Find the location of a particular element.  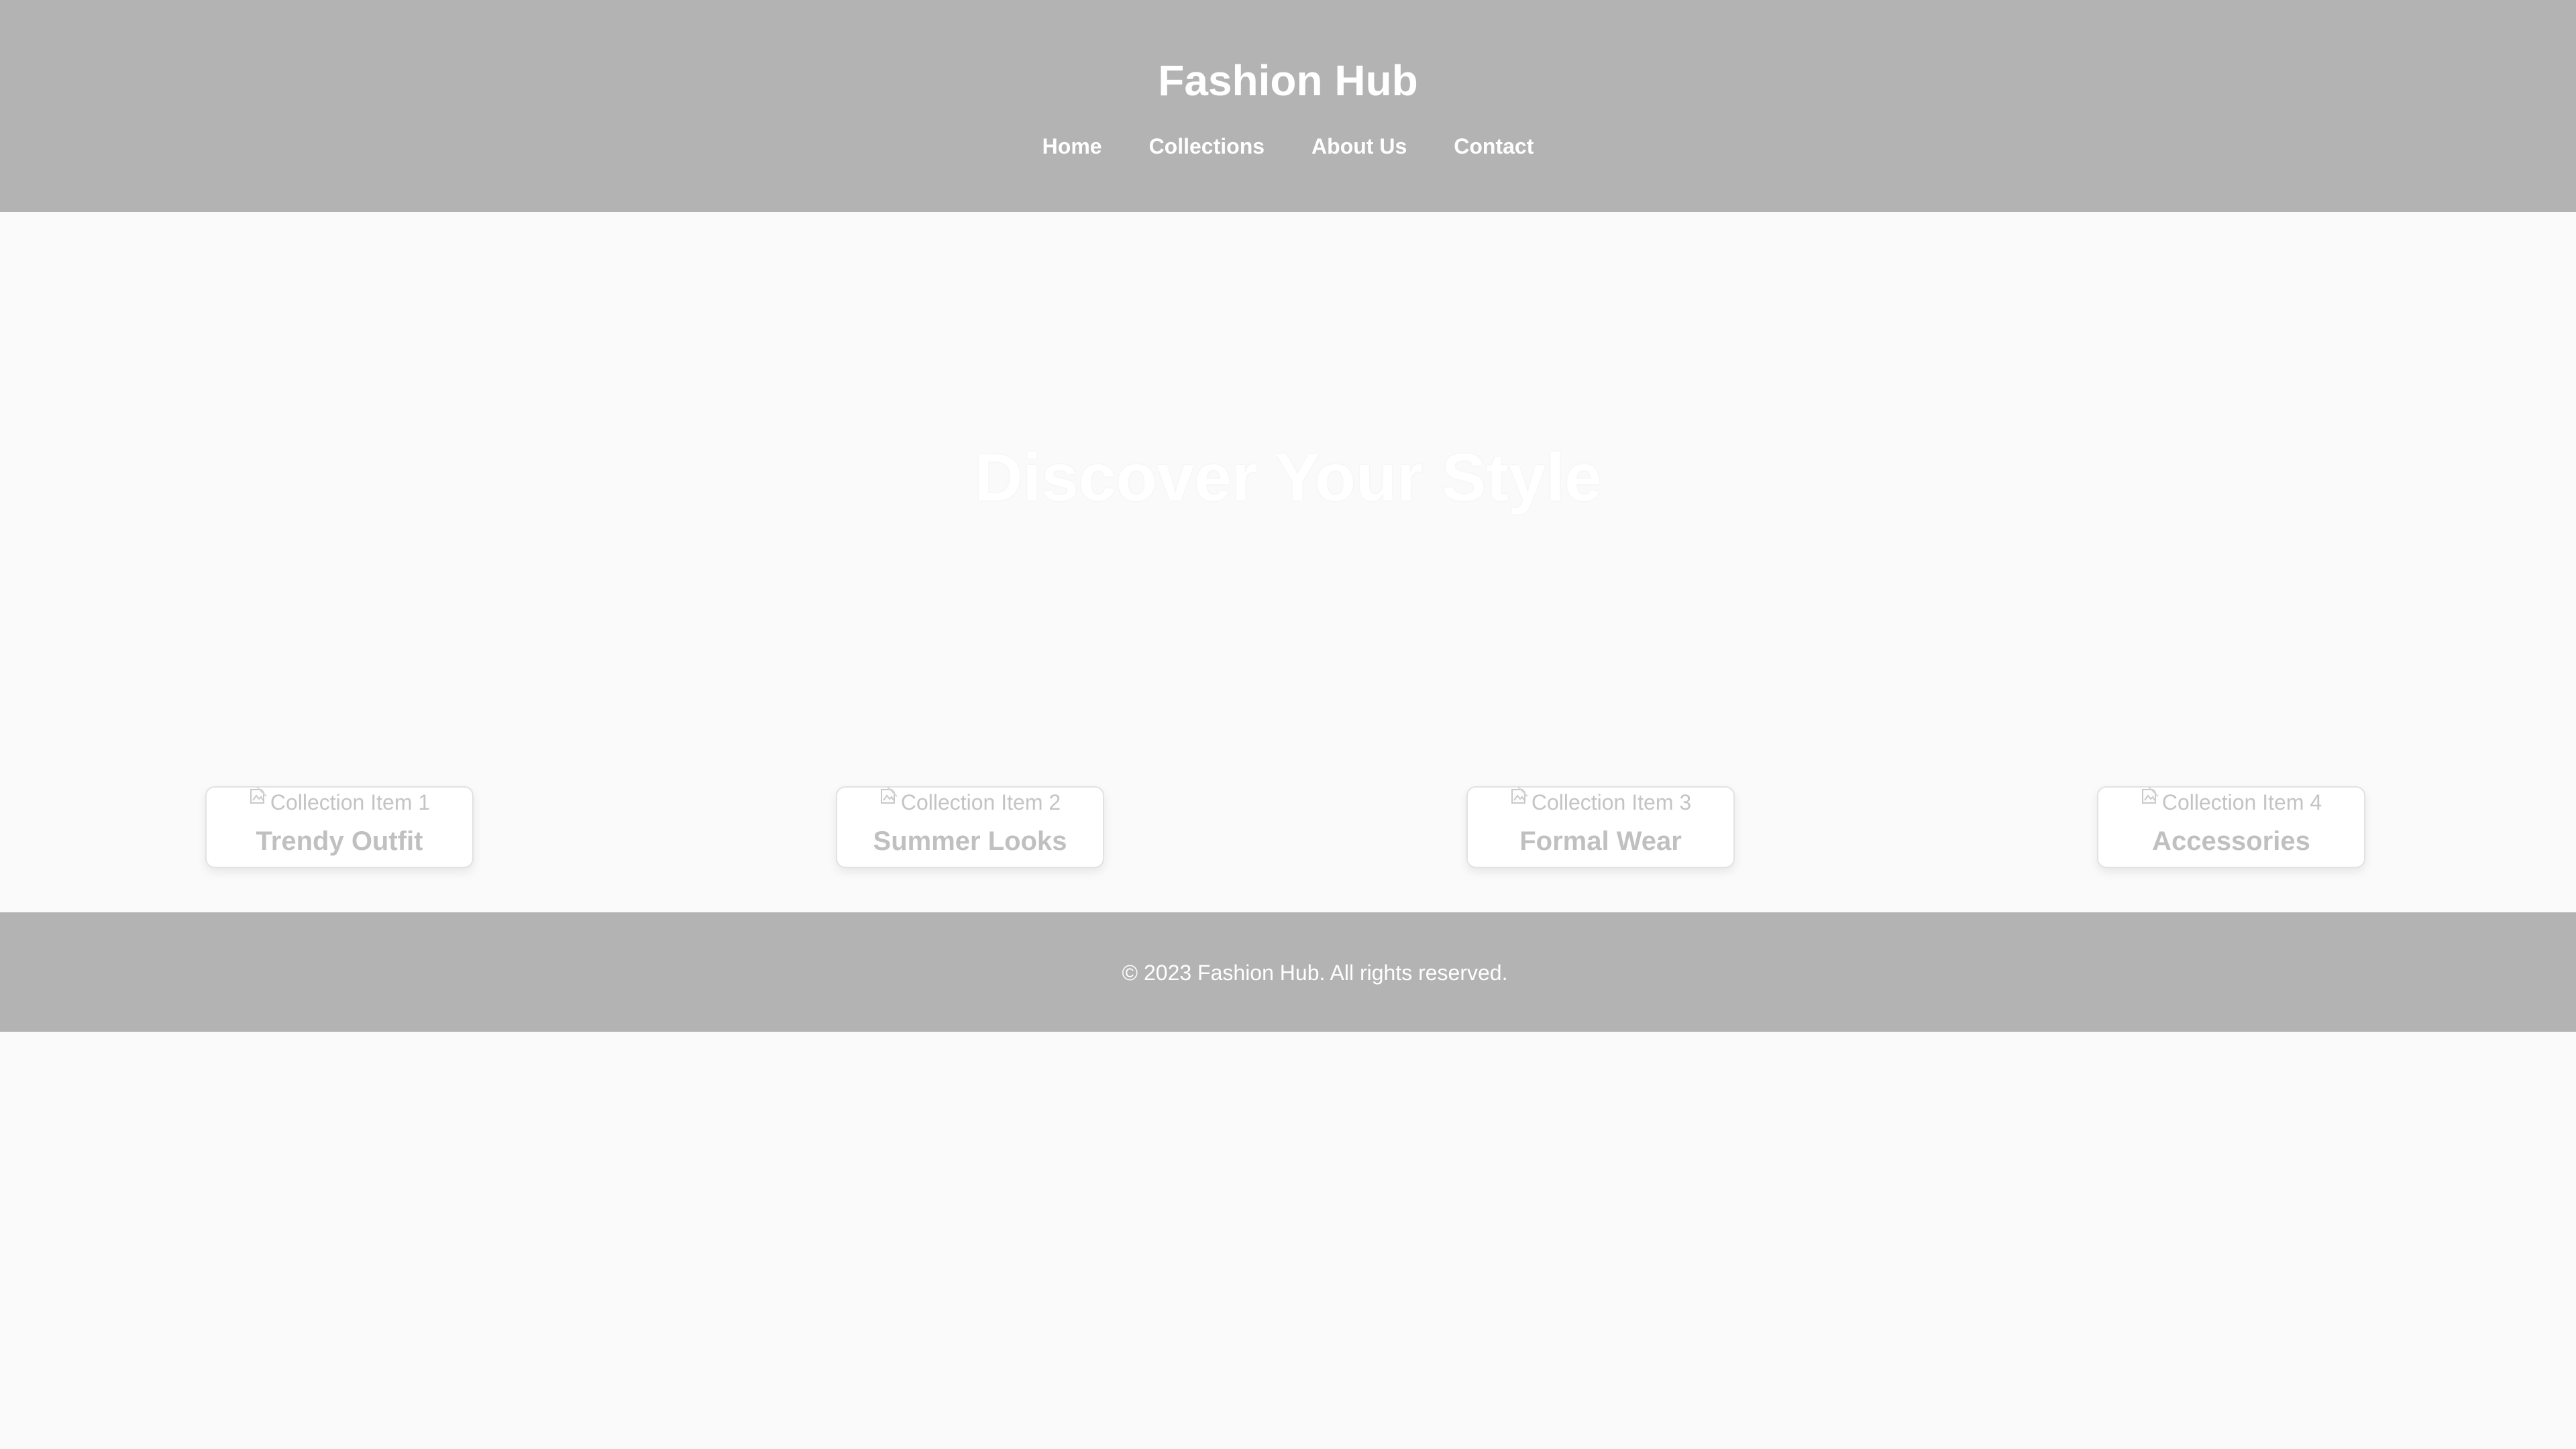

copyright-text: © 2023 Fashion Hub. All rights reserved. is located at coordinates (1315, 973).